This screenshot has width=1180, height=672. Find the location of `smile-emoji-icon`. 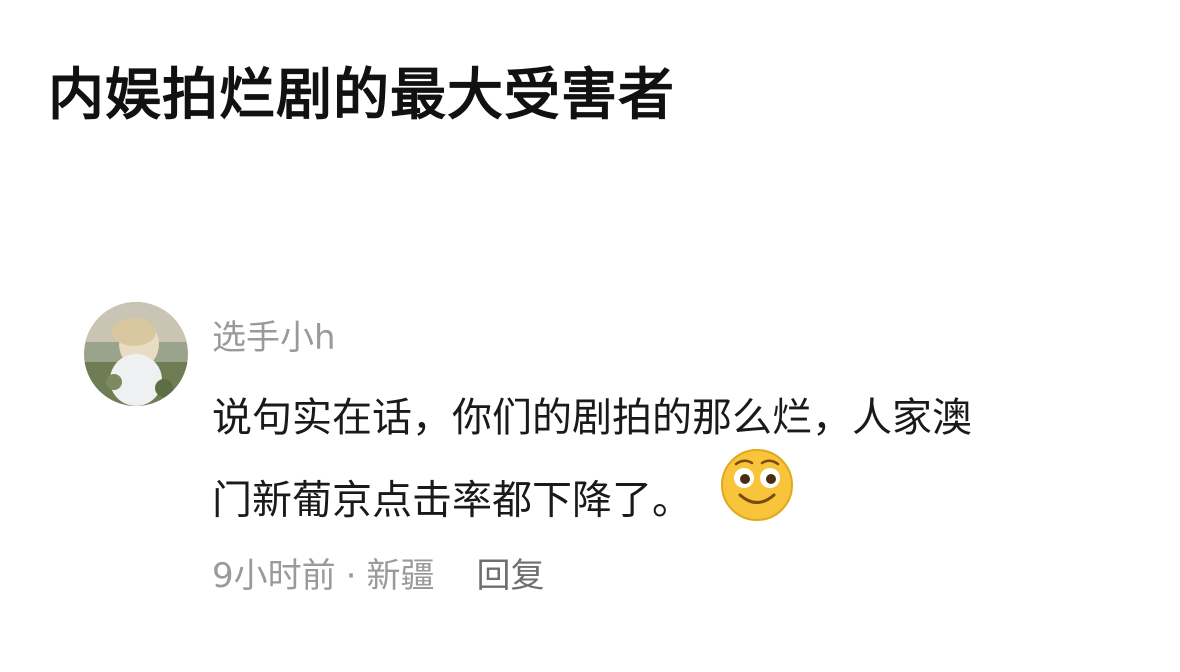

smile-emoji-icon is located at coordinates (757, 496).